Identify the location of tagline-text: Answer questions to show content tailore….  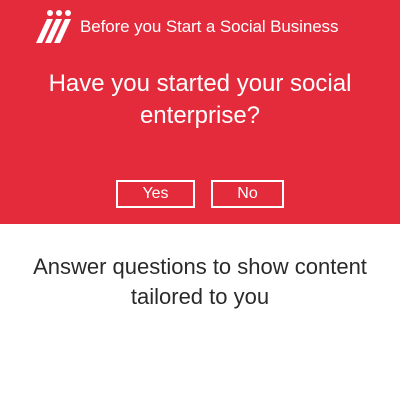
(200, 281).